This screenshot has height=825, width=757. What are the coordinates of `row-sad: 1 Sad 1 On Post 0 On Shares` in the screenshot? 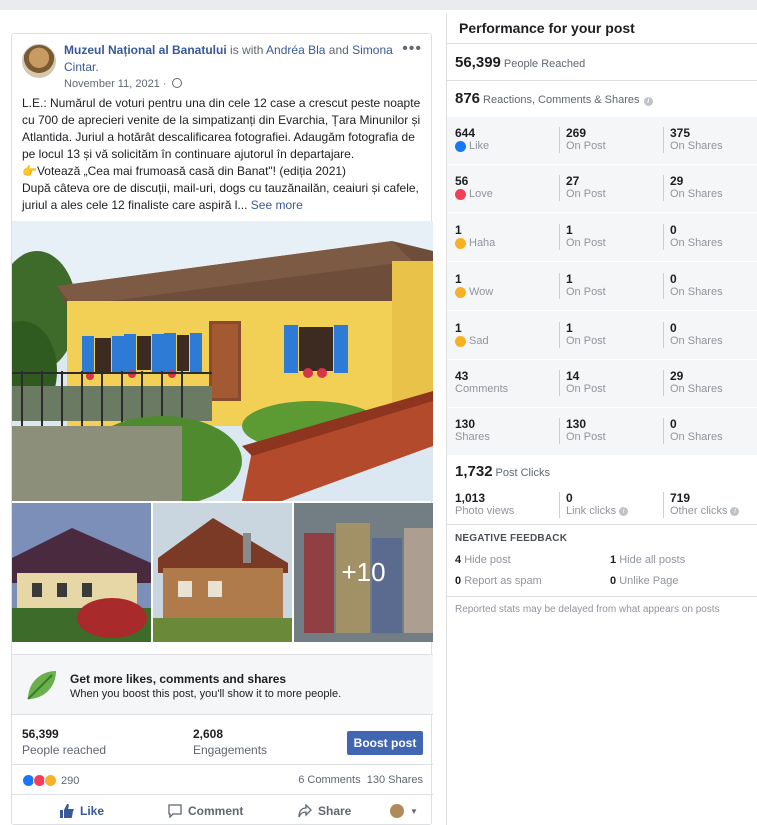 It's located at (602, 336).